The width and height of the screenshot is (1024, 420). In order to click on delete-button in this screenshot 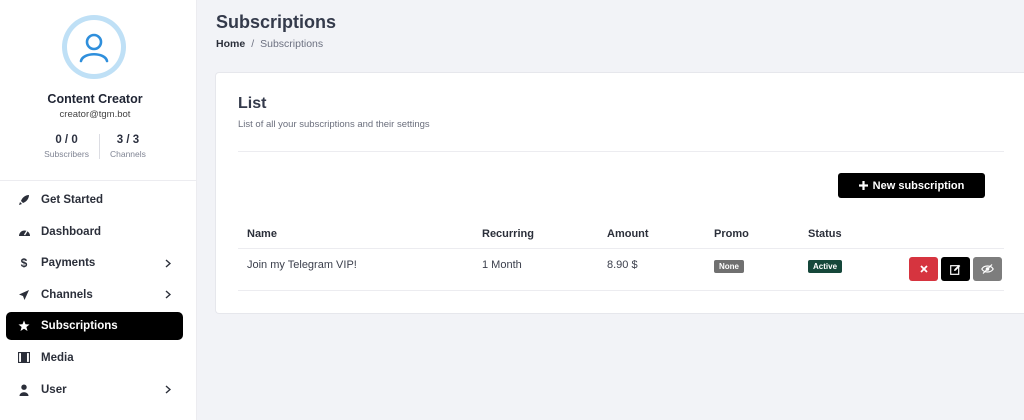, I will do `click(923, 269)`.